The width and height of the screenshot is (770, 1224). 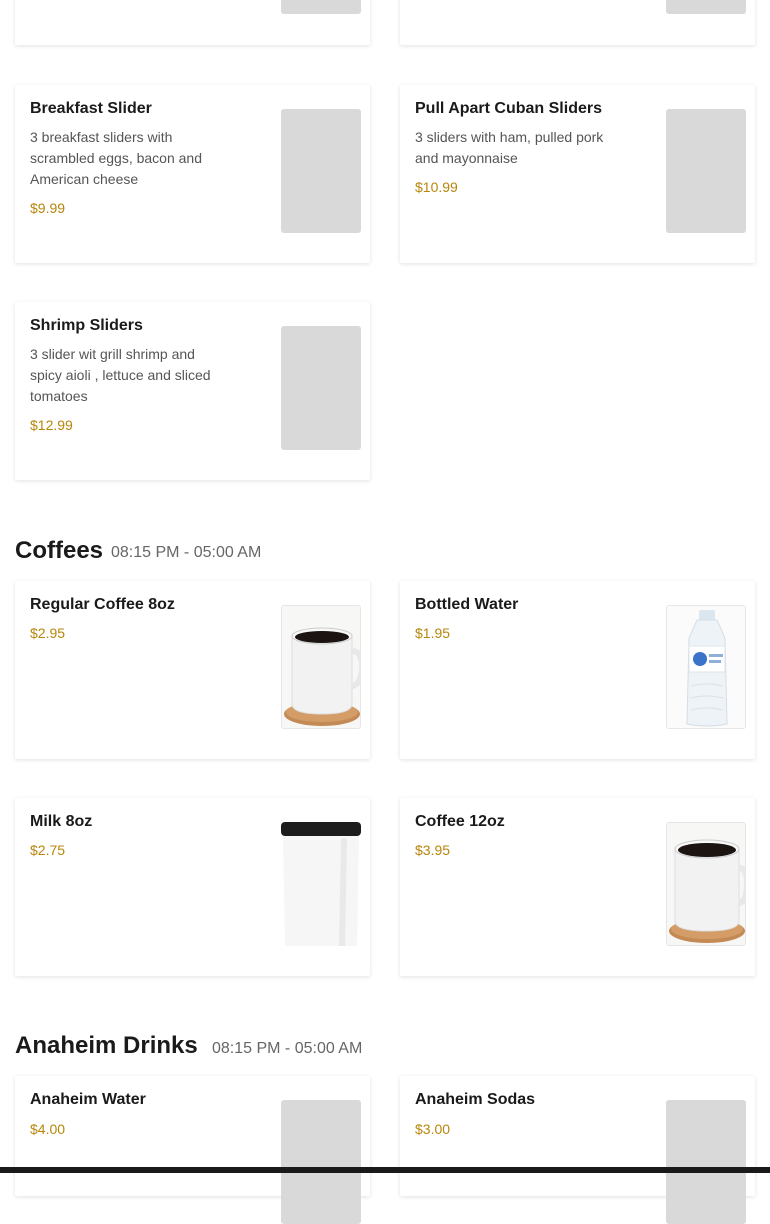 What do you see at coordinates (475, 1099) in the screenshot?
I see `item-name: Anaheim Sodas` at bounding box center [475, 1099].